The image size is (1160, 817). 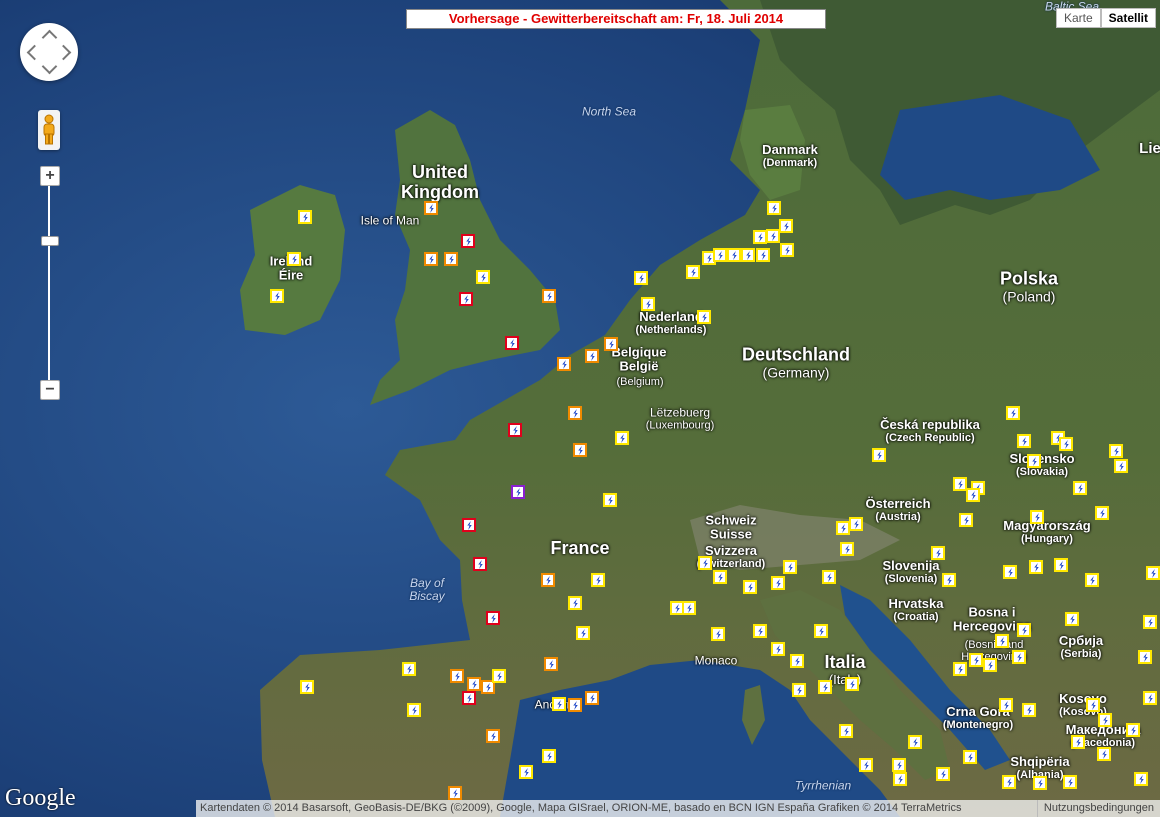 What do you see at coordinates (518, 492) in the screenshot?
I see `thunderstorm-marker-purple` at bounding box center [518, 492].